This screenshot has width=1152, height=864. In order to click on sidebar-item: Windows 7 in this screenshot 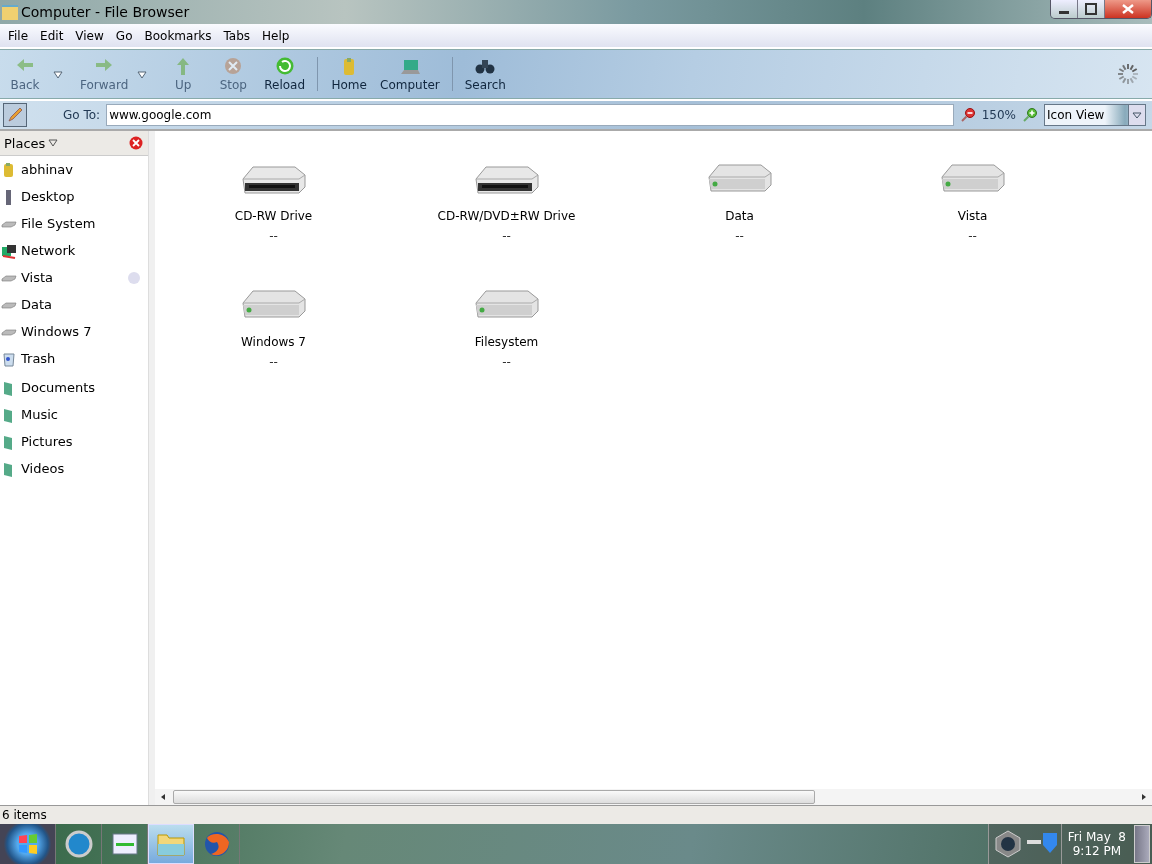, I will do `click(74, 331)`.